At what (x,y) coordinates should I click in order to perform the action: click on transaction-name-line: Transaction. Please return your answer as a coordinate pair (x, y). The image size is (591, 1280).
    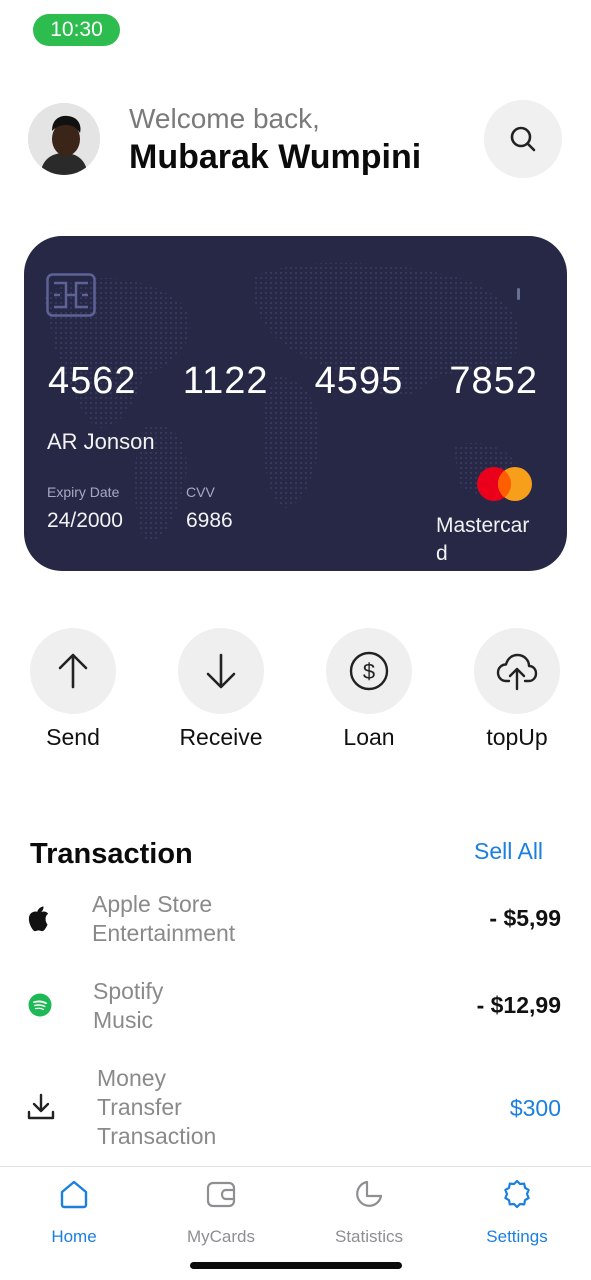
    Looking at the image, I should click on (157, 1136).